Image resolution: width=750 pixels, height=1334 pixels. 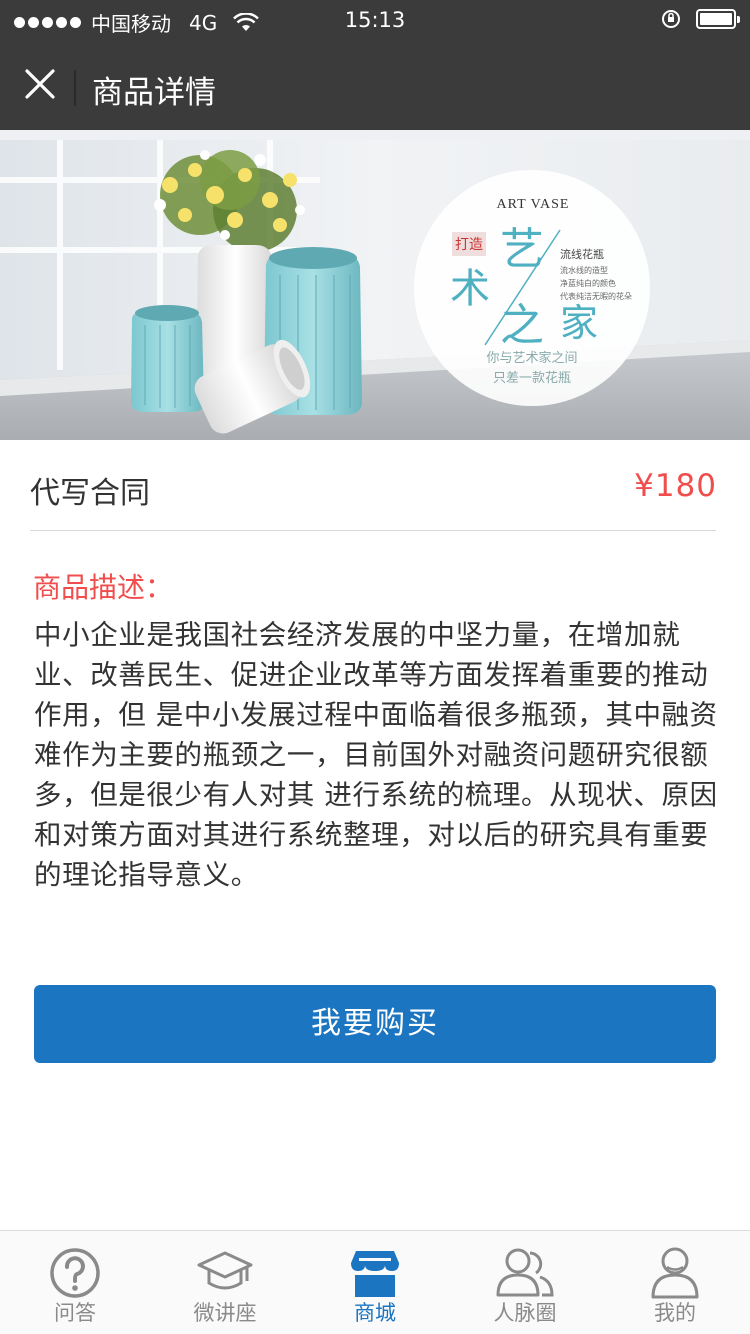 I want to click on banner-headline-3: 之, so click(x=522, y=325).